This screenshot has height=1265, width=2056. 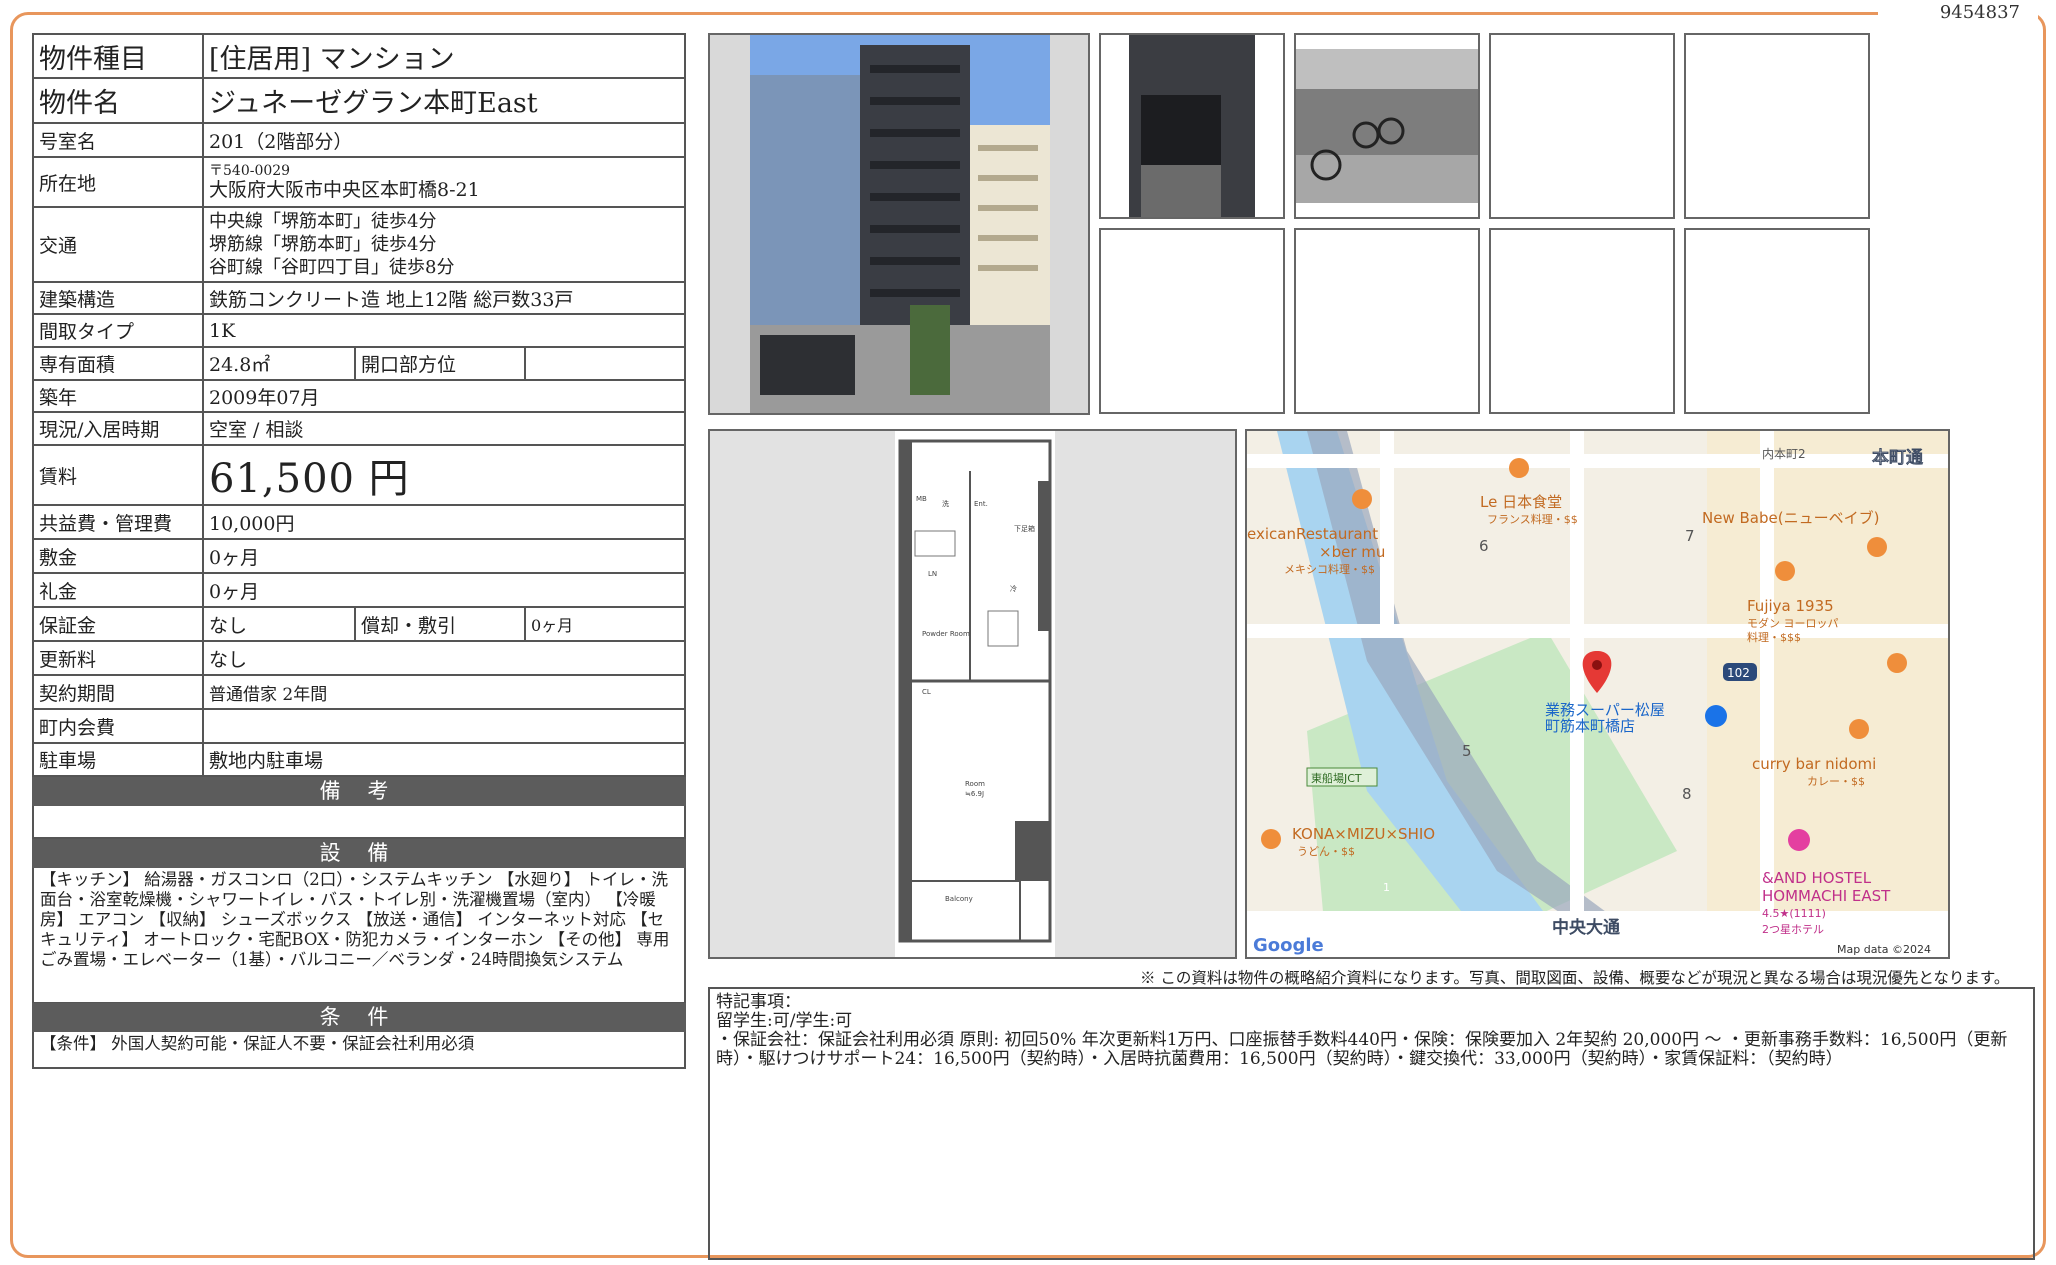 I want to click on status-label: 現況/入居時期, so click(x=118, y=428).